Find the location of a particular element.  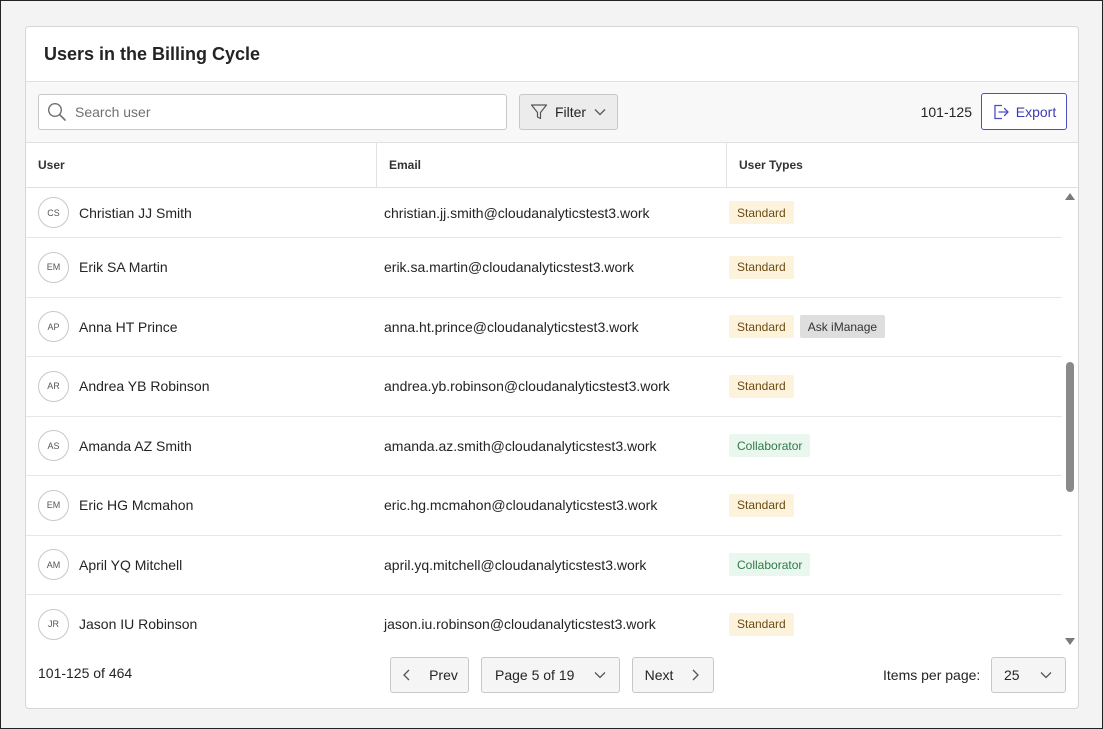

user-cell: CS Christian JJ Smith is located at coordinates (201, 212).